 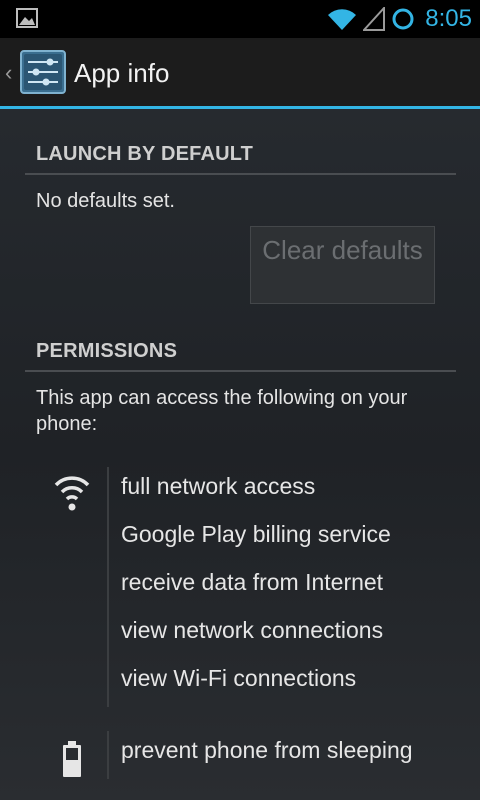 I want to click on battery-icon, so click(x=72, y=759).